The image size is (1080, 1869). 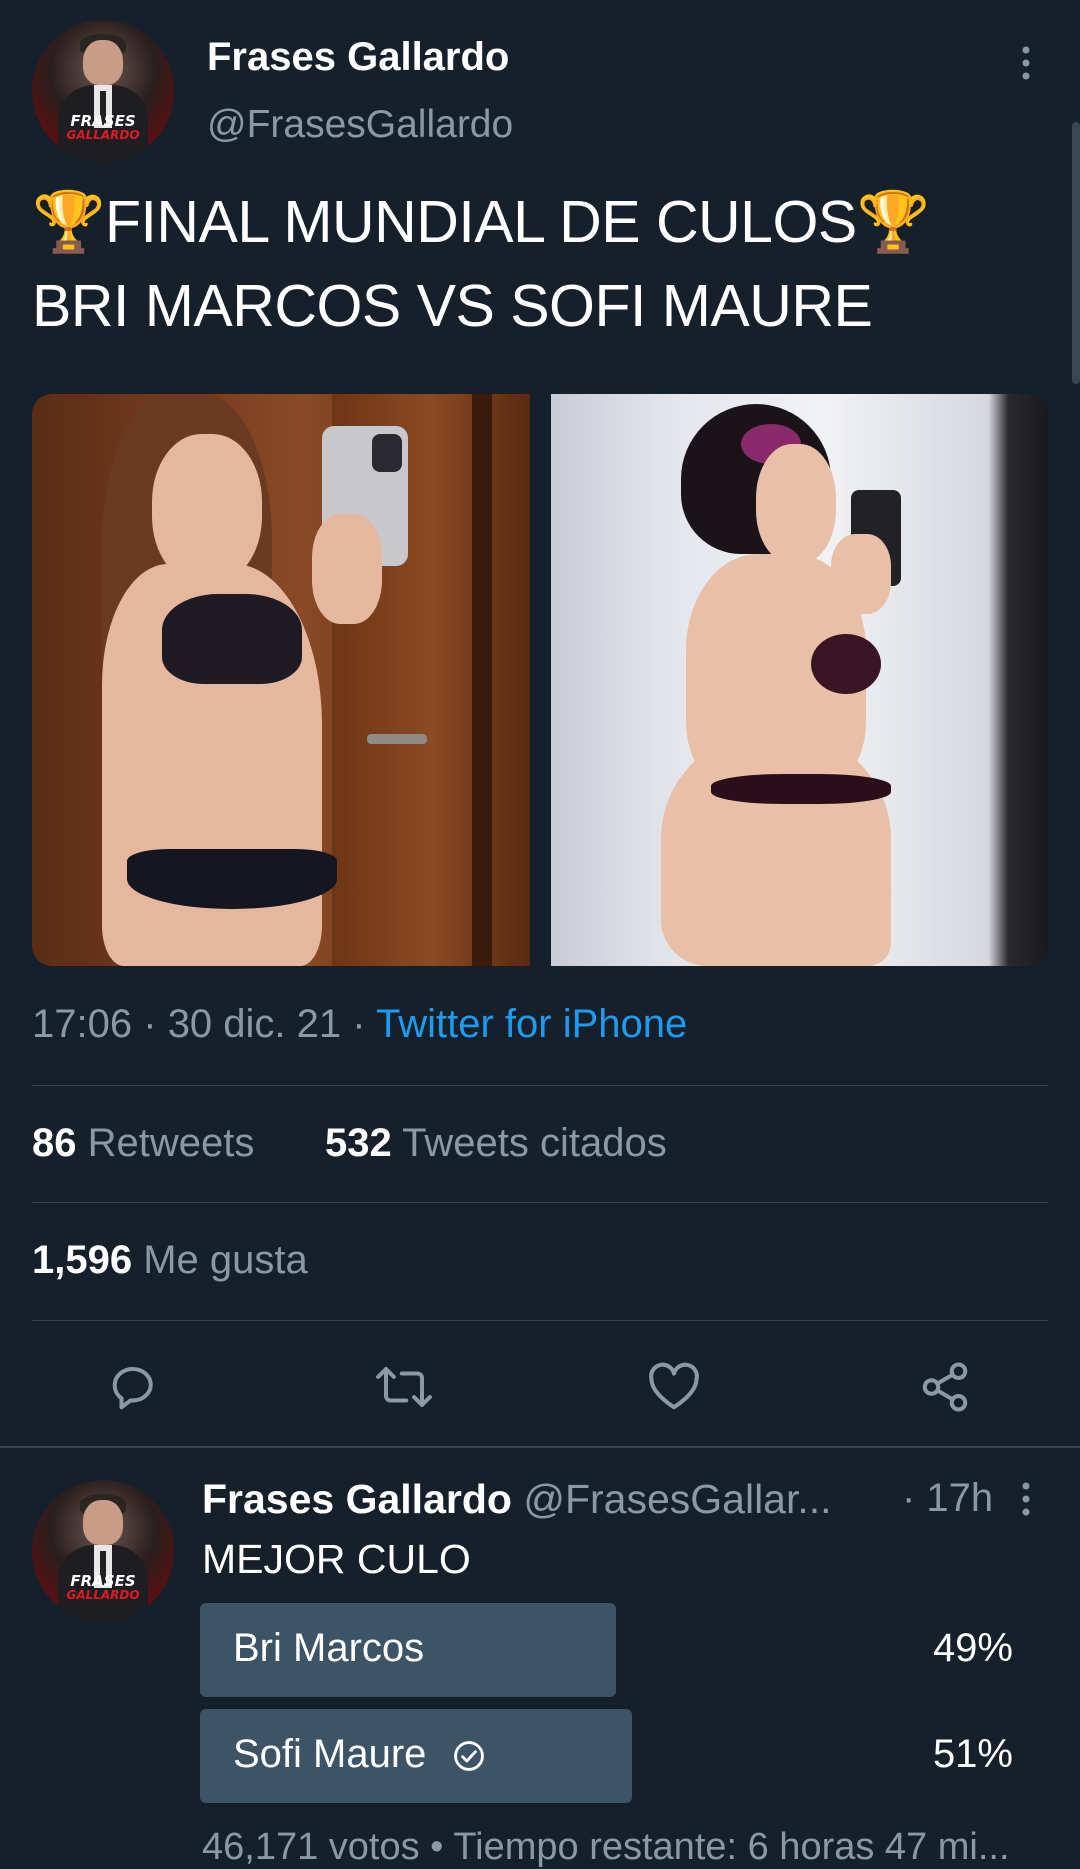 What do you see at coordinates (1026, 64) in the screenshot?
I see `more-options-icon` at bounding box center [1026, 64].